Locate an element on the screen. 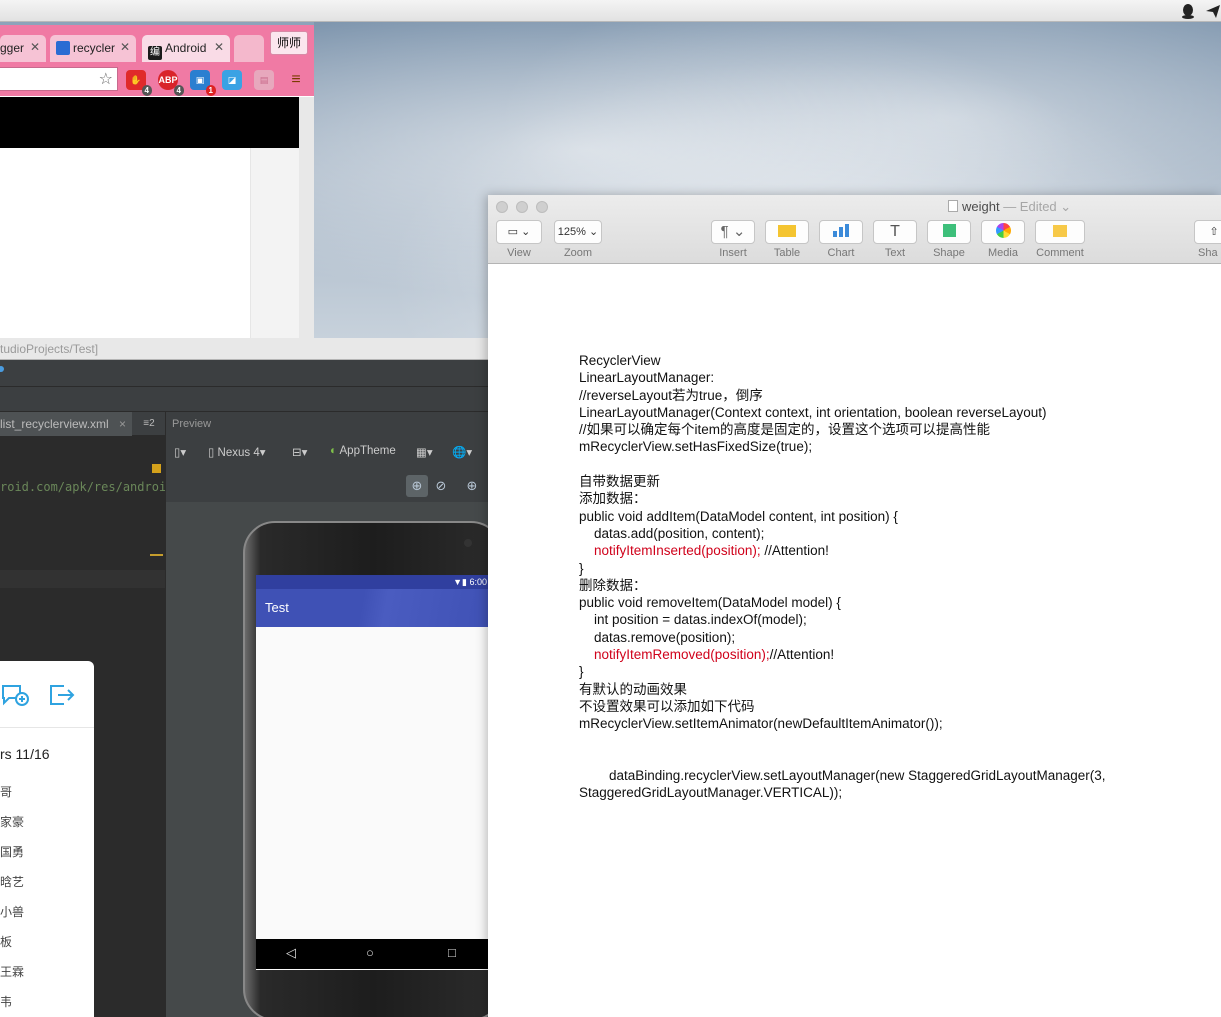 This screenshot has width=1221, height=1017. member-item: 哥 is located at coordinates (6, 791).